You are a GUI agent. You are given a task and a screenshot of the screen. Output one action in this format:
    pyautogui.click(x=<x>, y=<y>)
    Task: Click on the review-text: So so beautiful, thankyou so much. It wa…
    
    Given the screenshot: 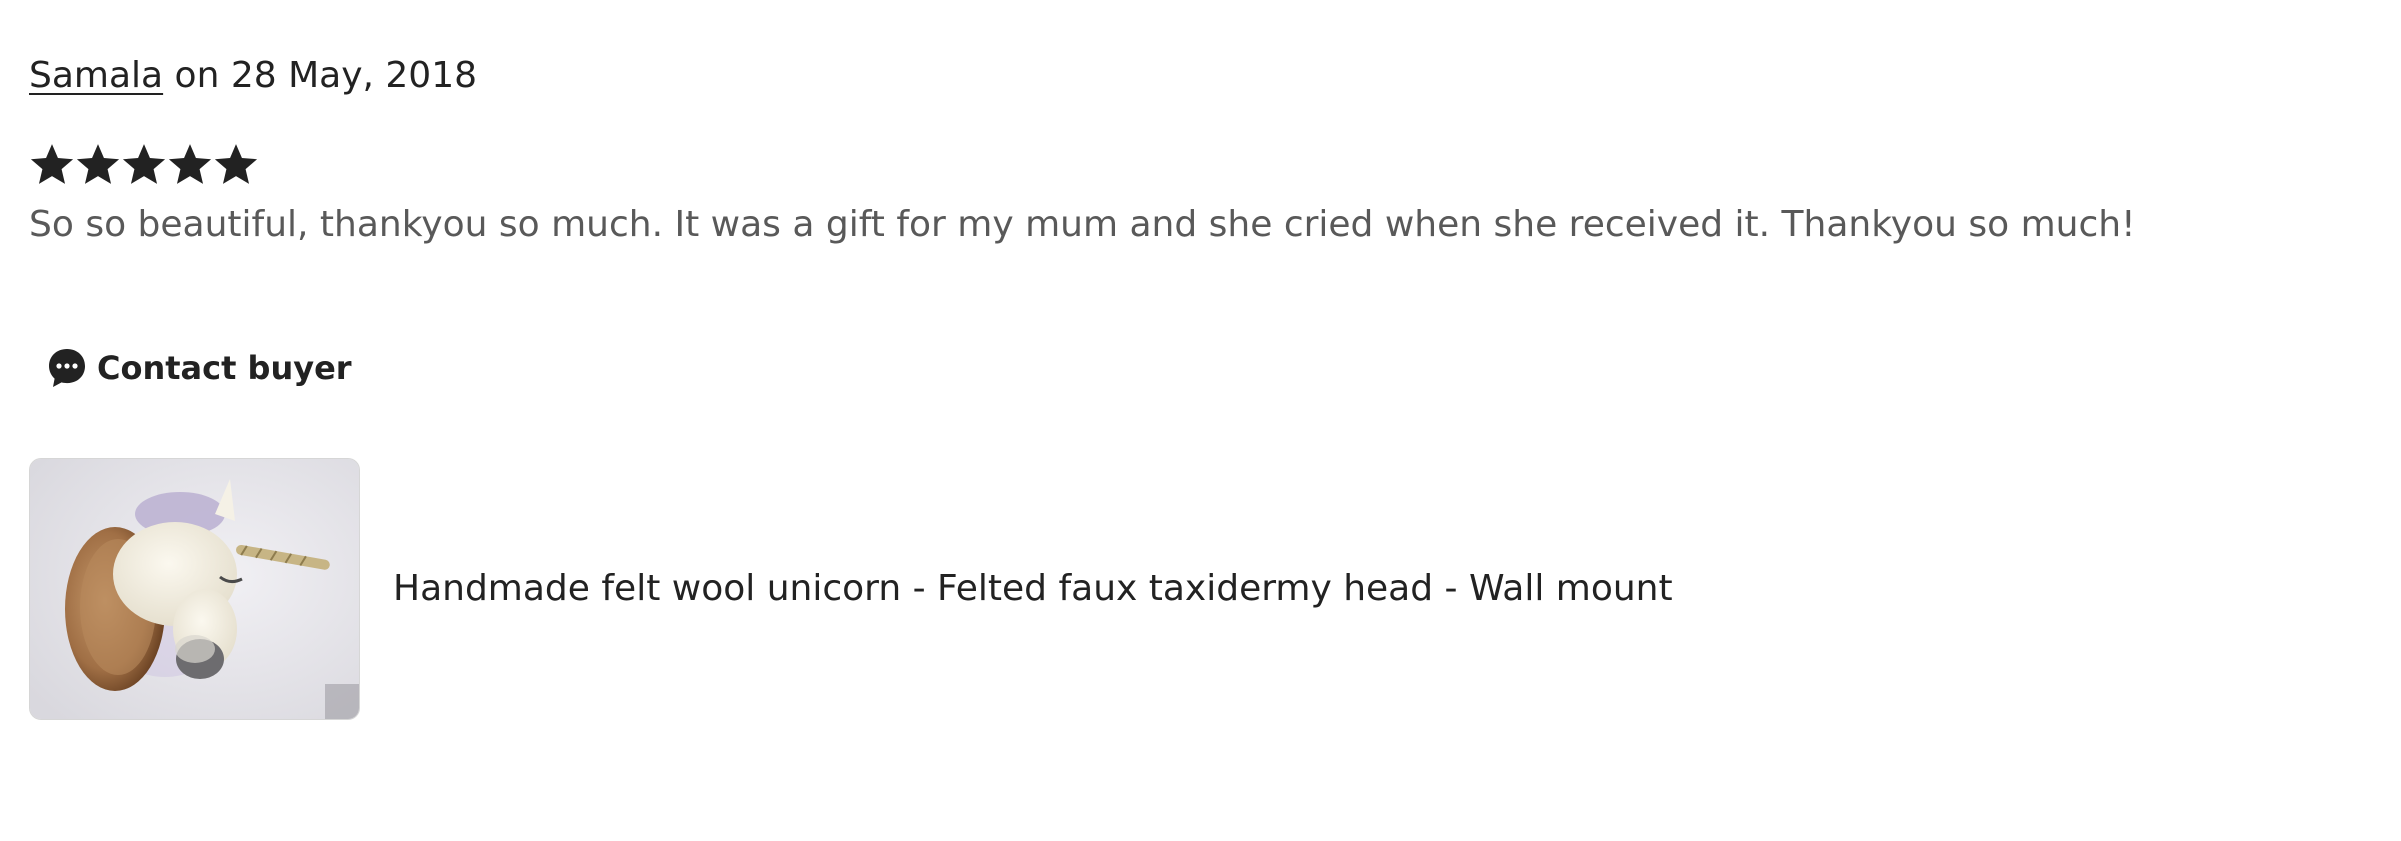 What is the action you would take?
    pyautogui.click(x=1082, y=224)
    